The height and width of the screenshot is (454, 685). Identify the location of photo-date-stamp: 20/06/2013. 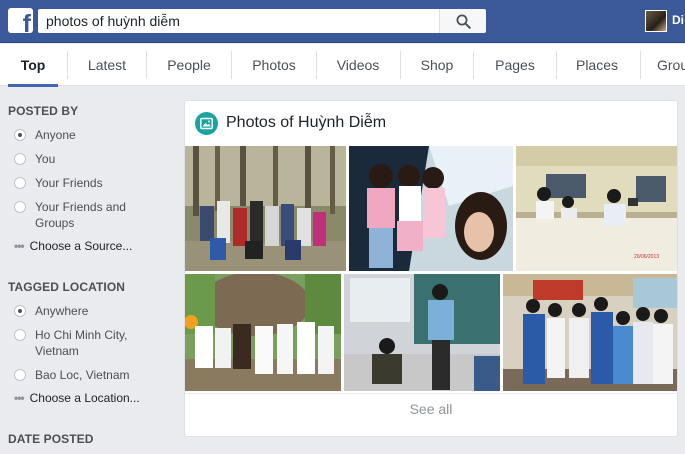
(646, 257).